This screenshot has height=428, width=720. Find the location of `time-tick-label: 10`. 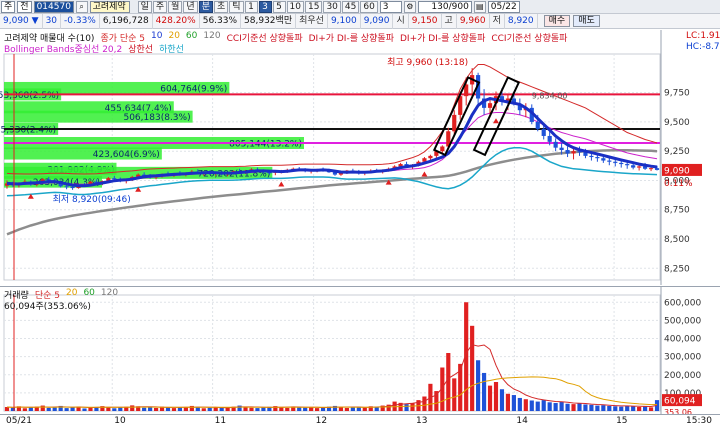

time-tick-label: 10 is located at coordinates (120, 421).